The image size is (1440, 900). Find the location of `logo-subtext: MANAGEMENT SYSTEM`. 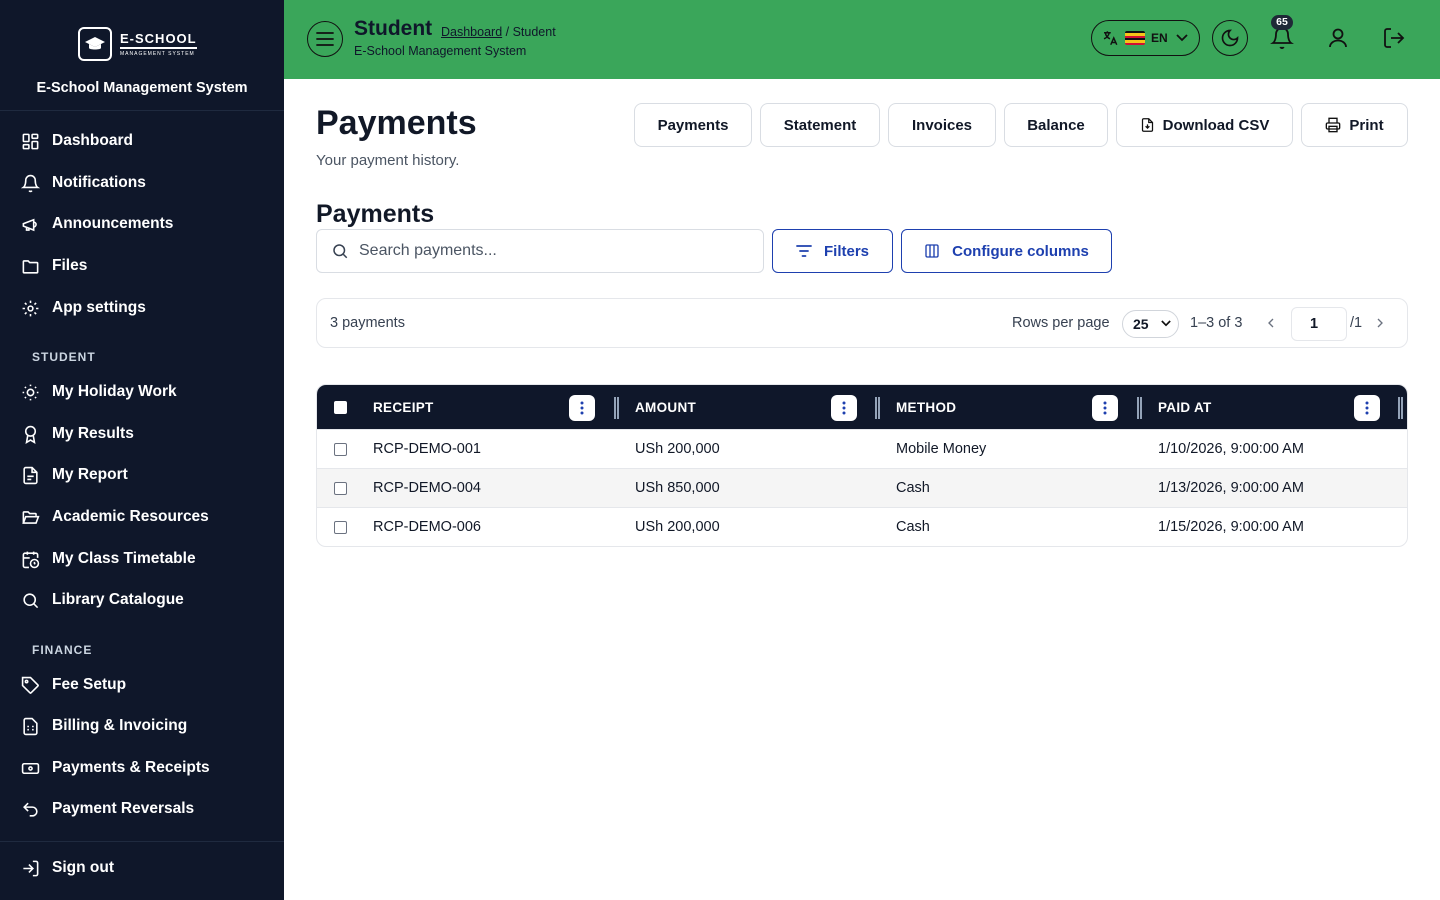

logo-subtext: MANAGEMENT SYSTEM is located at coordinates (157, 54).